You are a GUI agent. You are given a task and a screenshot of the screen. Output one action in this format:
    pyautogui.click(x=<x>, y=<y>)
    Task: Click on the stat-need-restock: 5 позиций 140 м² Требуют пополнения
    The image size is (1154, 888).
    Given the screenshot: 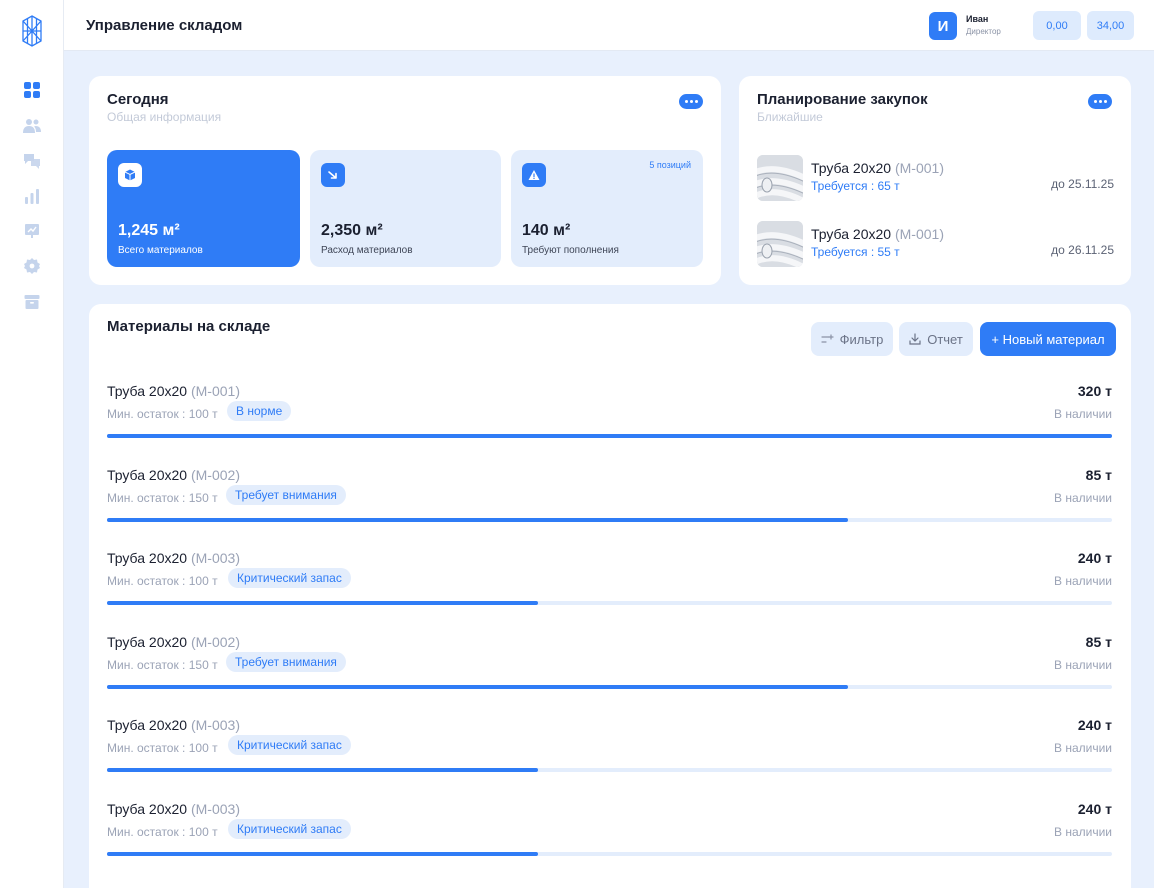 What is the action you would take?
    pyautogui.click(x=607, y=208)
    